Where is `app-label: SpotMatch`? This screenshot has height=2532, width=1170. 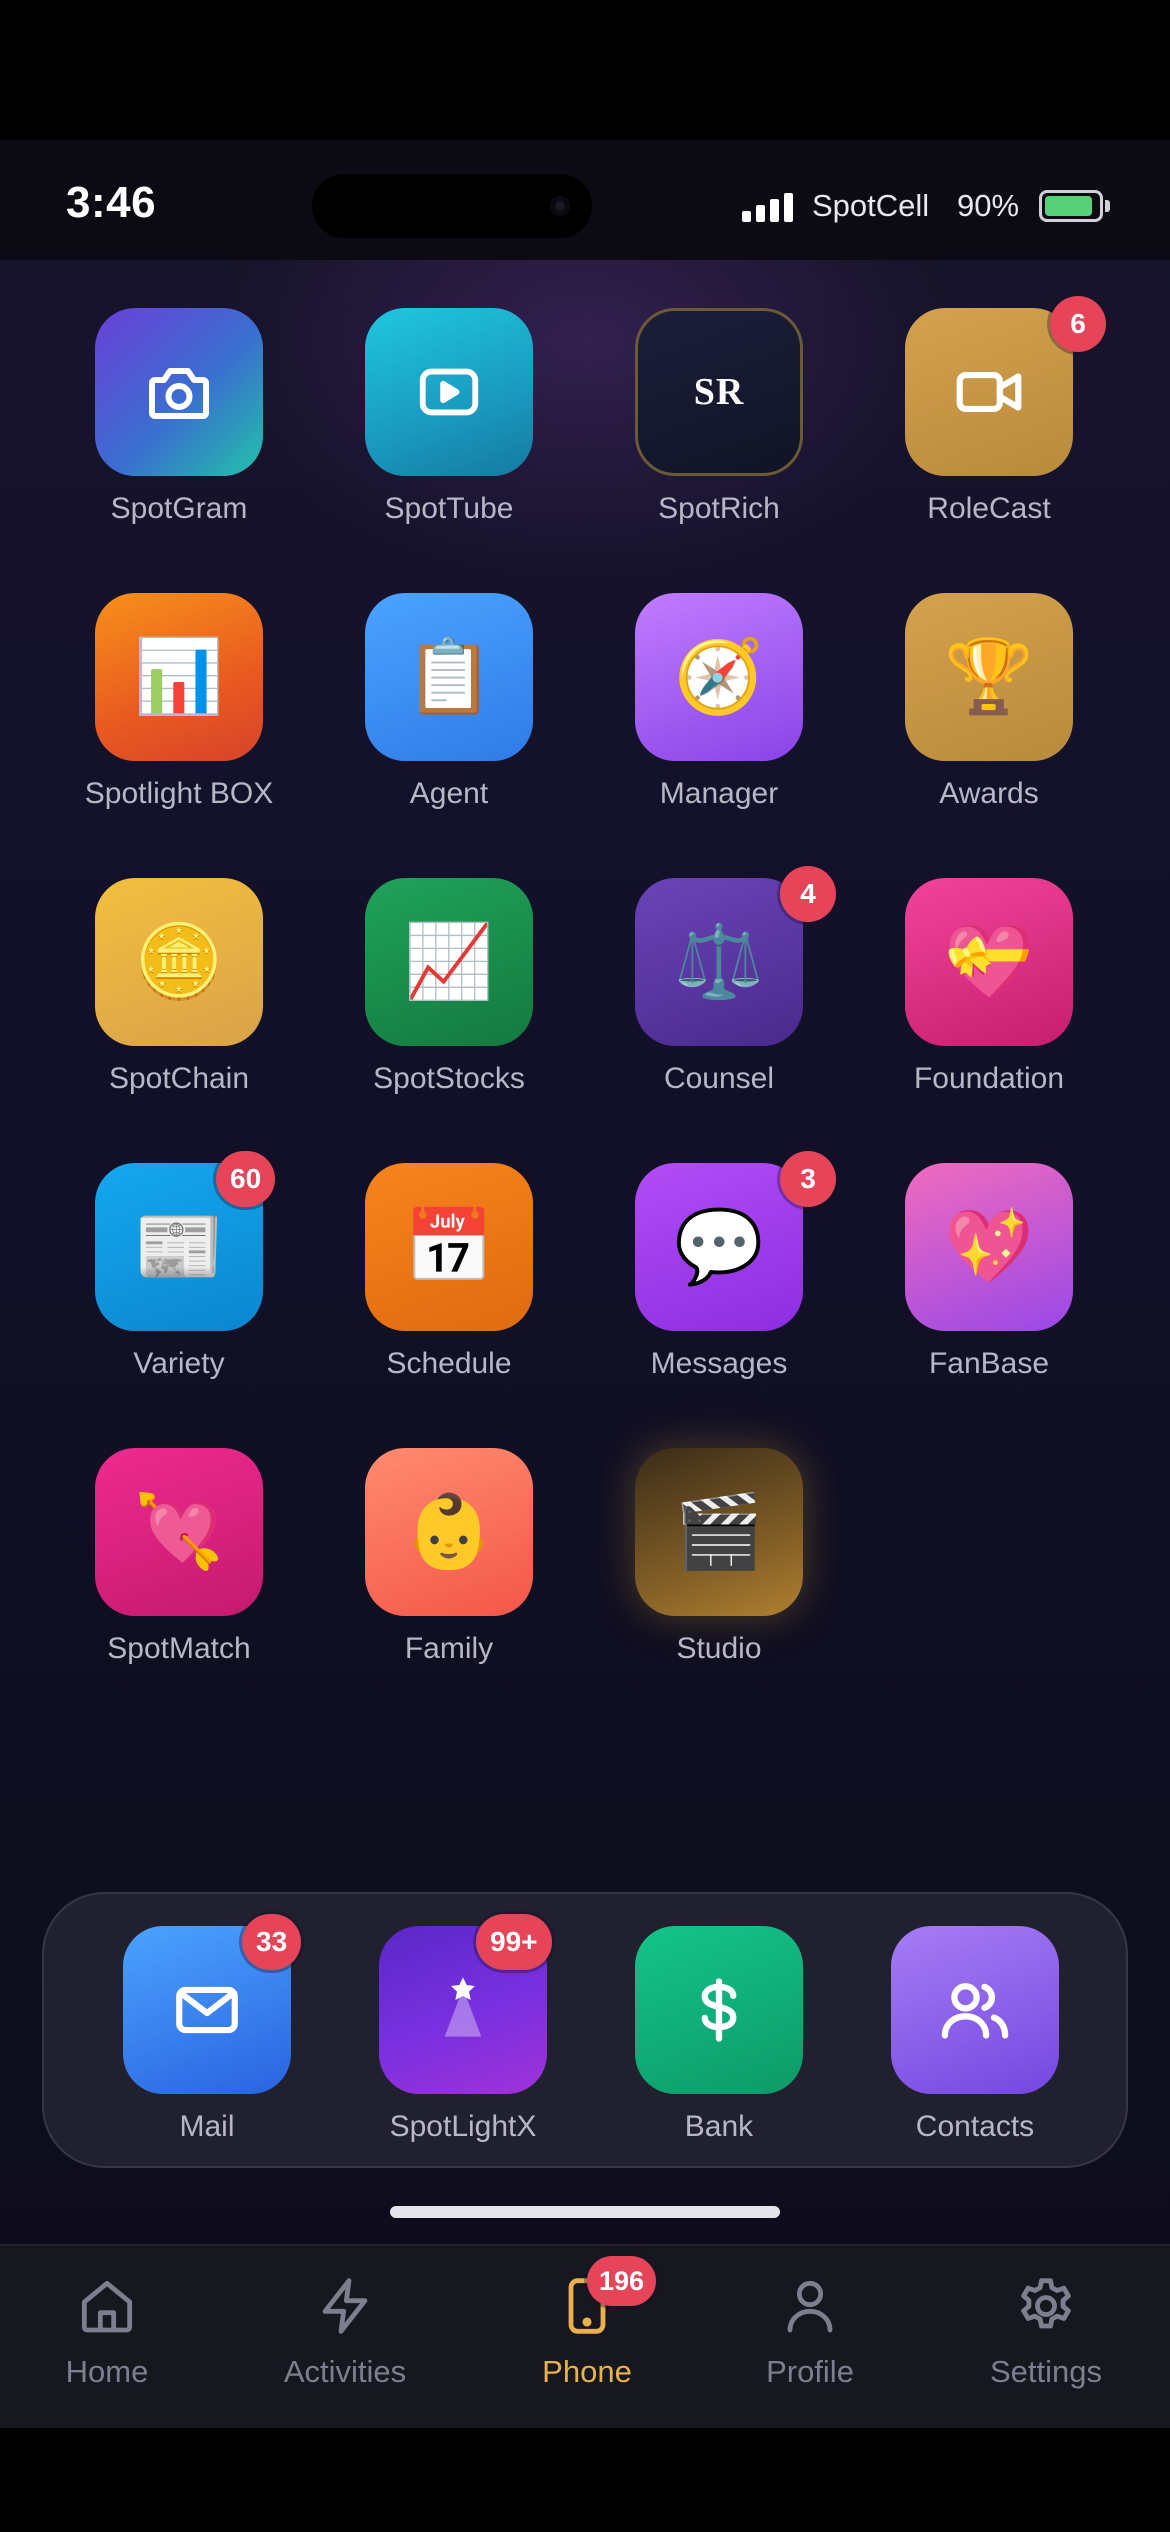 app-label: SpotMatch is located at coordinates (179, 1648).